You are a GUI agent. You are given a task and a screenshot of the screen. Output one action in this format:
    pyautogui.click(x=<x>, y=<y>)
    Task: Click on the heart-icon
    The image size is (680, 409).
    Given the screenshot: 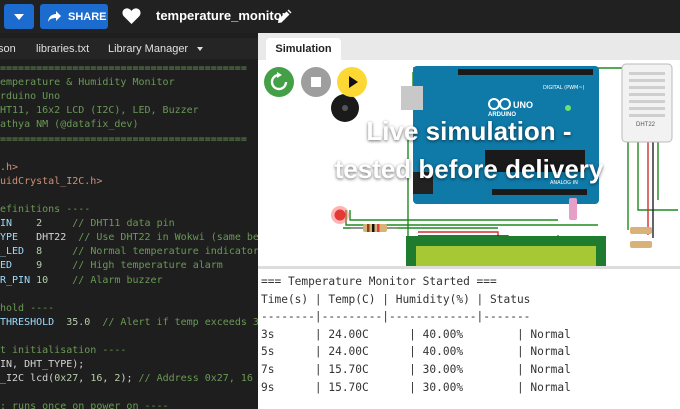 What is the action you would take?
    pyautogui.click(x=131, y=16)
    